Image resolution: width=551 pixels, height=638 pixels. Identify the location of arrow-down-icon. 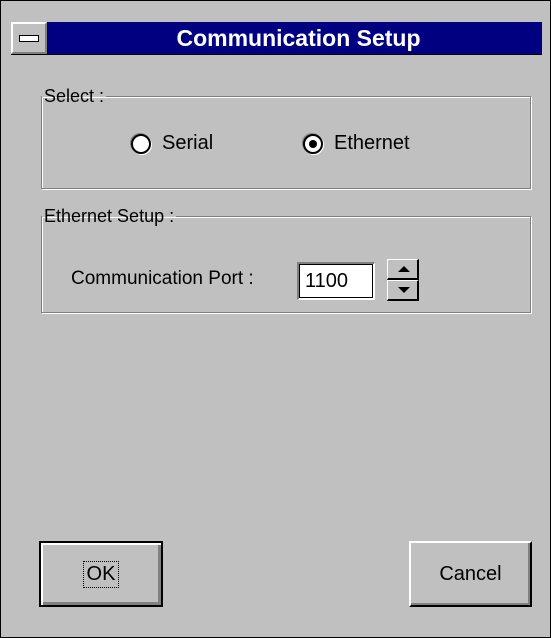
(404, 290).